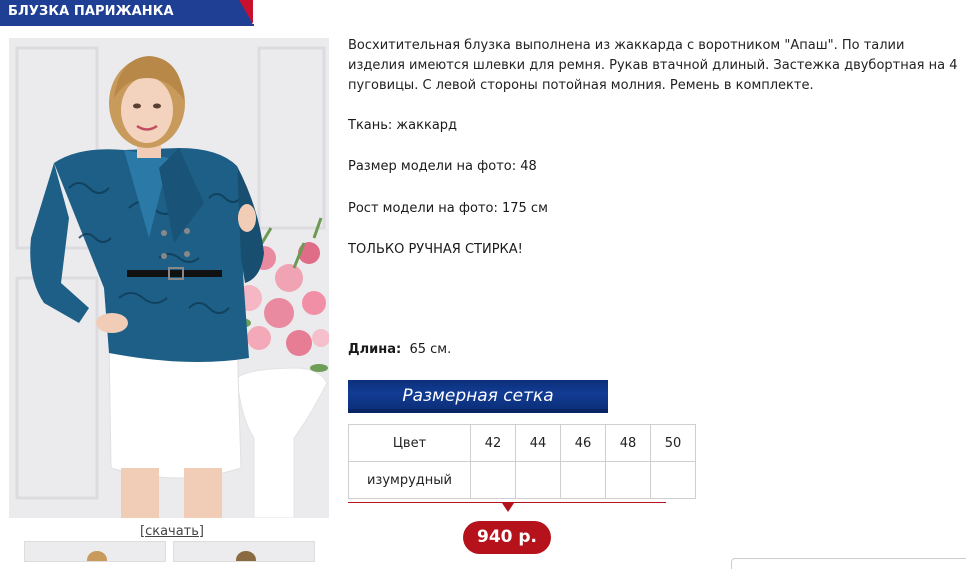  Describe the element at coordinates (409, 480) in the screenshot. I see `color-name-cell: изумрудный` at that location.